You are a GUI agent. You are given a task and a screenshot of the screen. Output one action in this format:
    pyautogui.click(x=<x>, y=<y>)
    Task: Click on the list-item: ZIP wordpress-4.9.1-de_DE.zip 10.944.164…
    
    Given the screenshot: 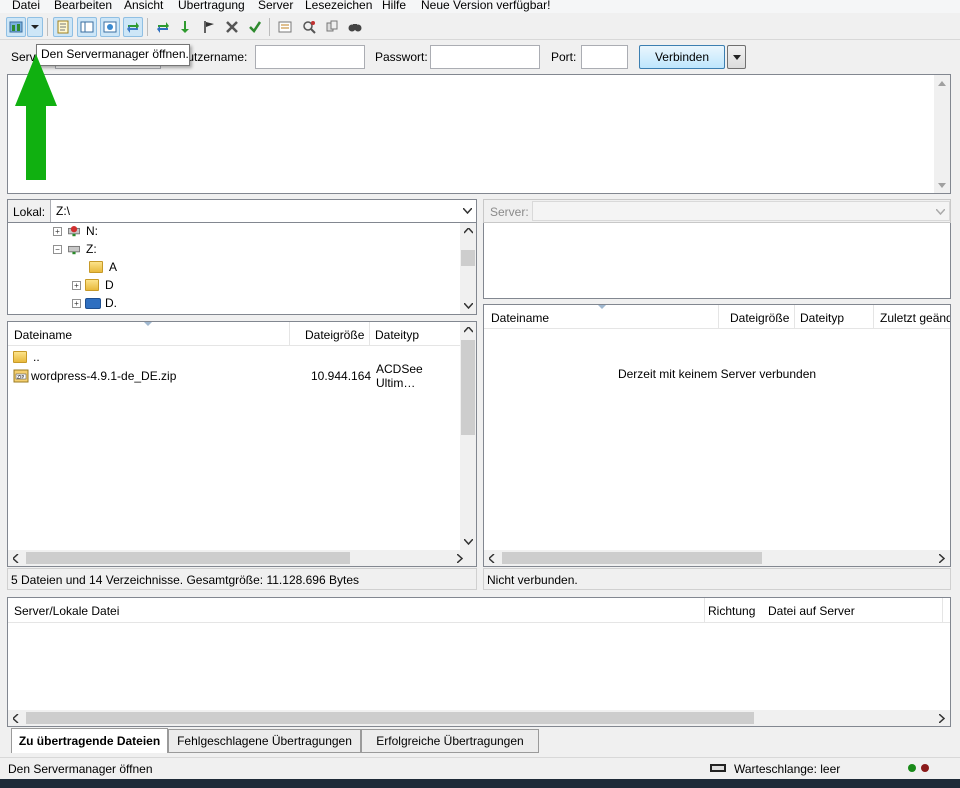 What is the action you would take?
    pyautogui.click(x=235, y=376)
    